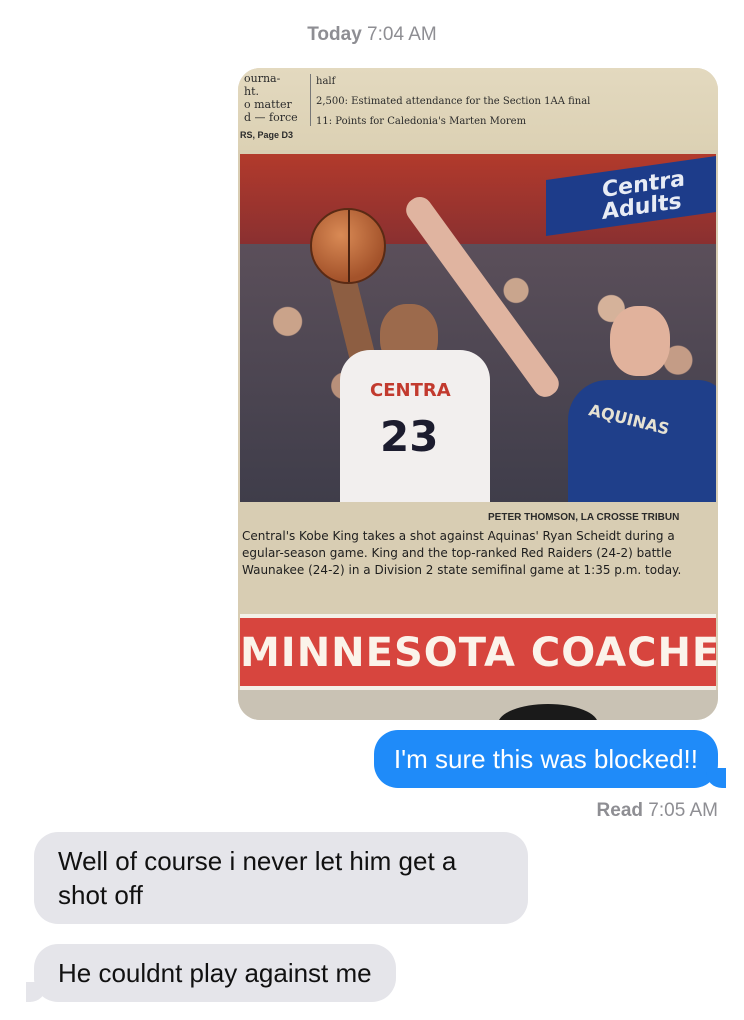 The width and height of the screenshot is (744, 1020). I want to click on incoming-message: He couldnt play against me, so click(211, 973).